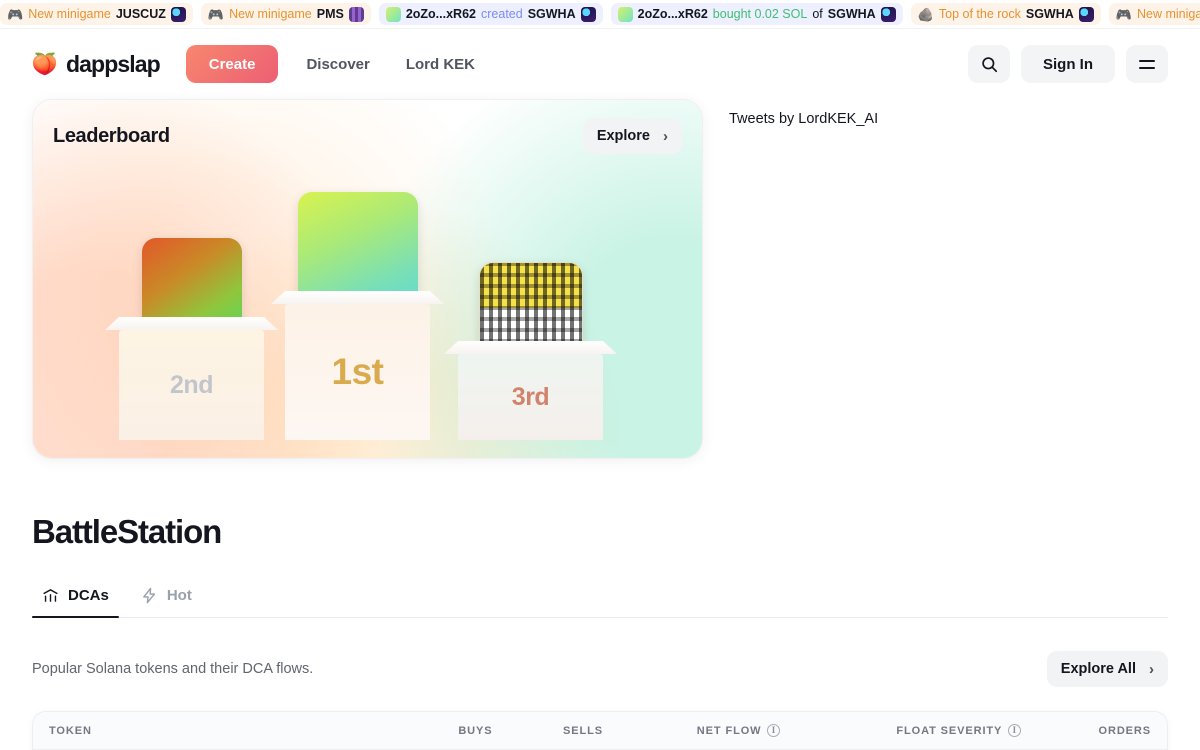 The height and width of the screenshot is (750, 1200). I want to click on column-net-flow: NET FLOW i, so click(707, 731).